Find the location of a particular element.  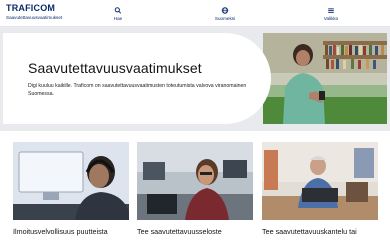

library-photo is located at coordinates (325, 78).